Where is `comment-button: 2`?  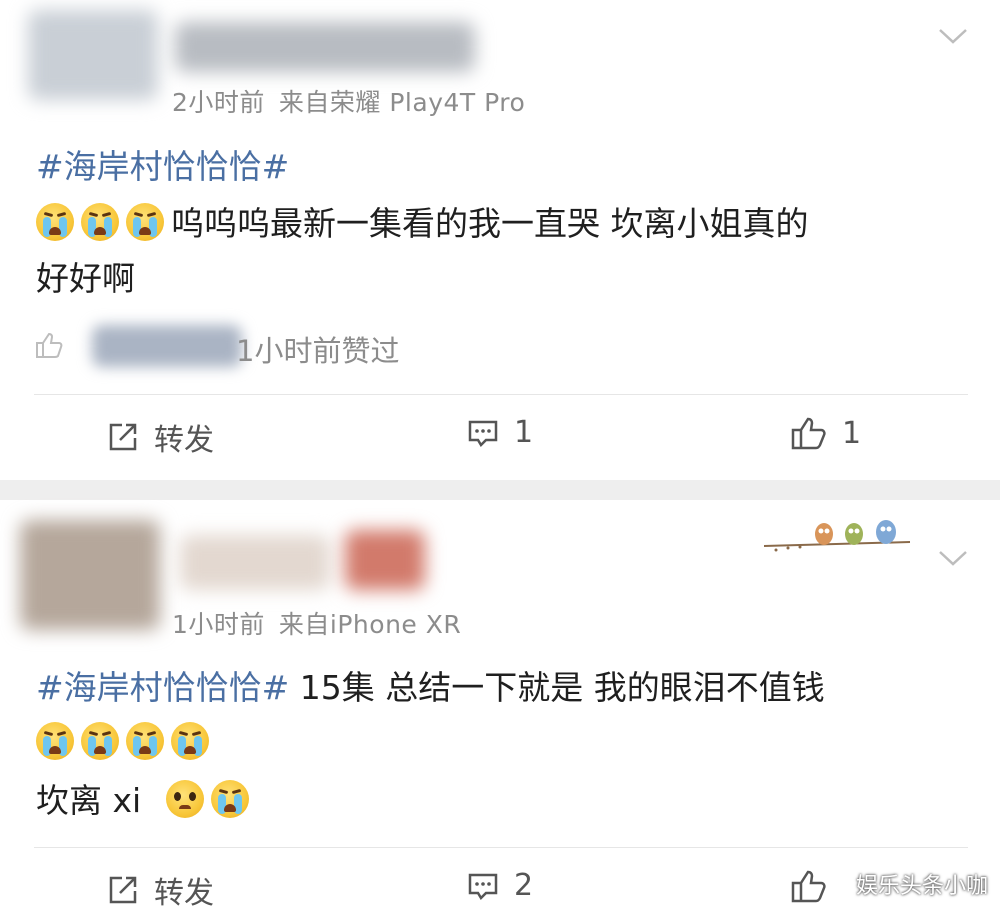 comment-button: 2 is located at coordinates (499, 885).